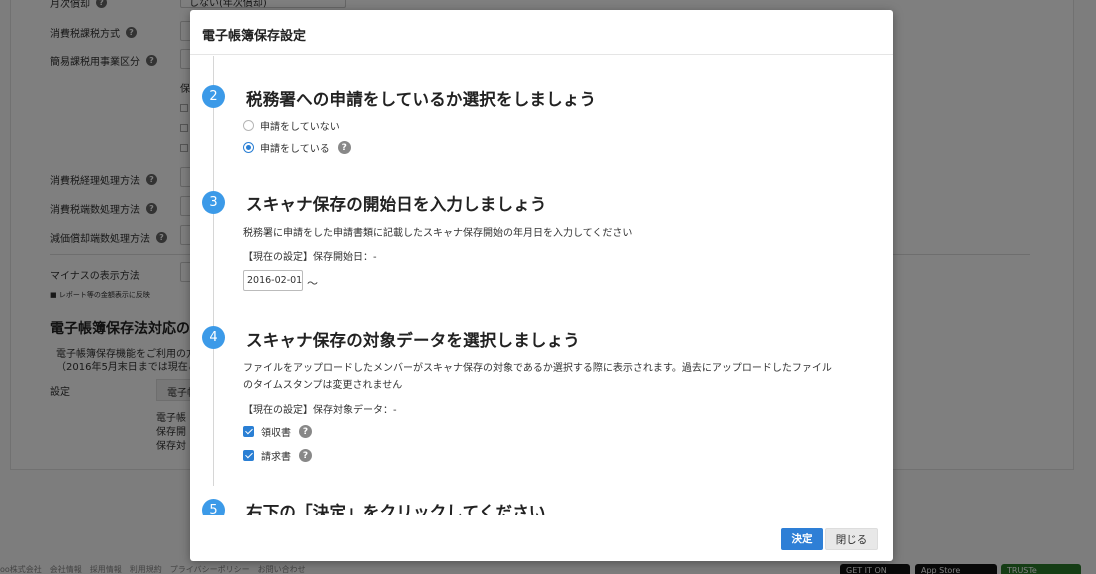  I want to click on radio-label: 申請をしている, so click(295, 149).